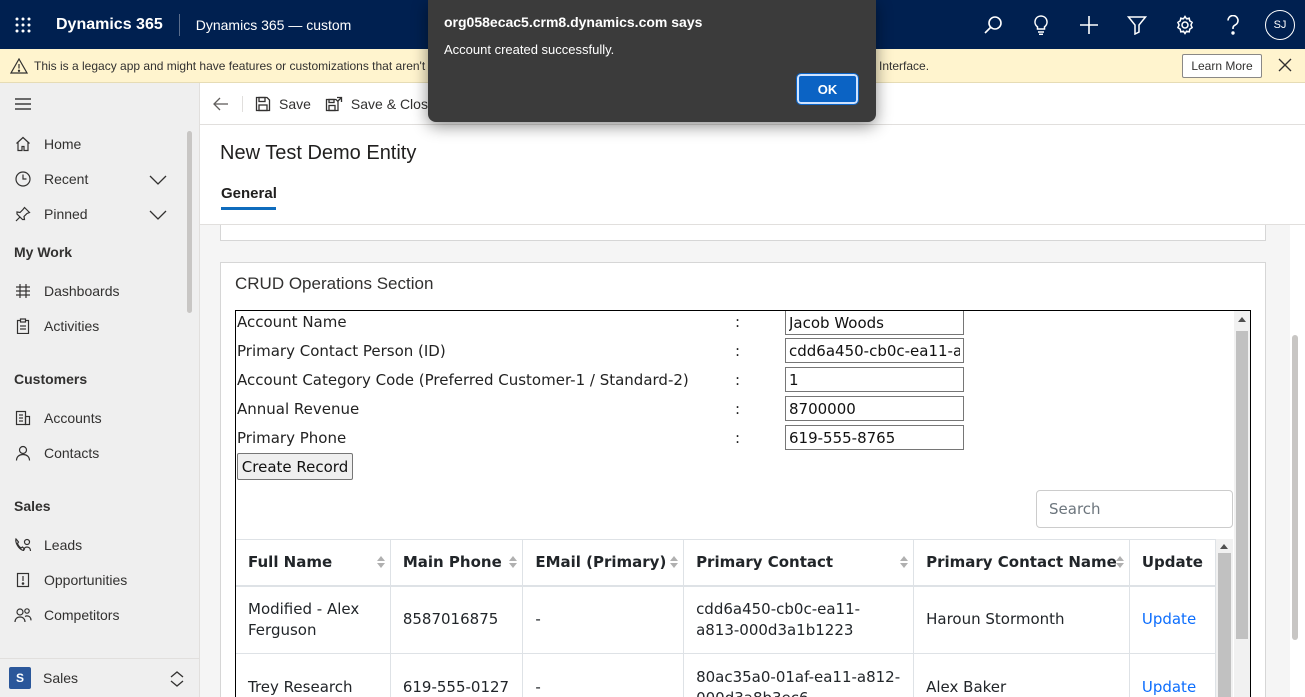  What do you see at coordinates (1233, 24) in the screenshot?
I see `help-icon` at bounding box center [1233, 24].